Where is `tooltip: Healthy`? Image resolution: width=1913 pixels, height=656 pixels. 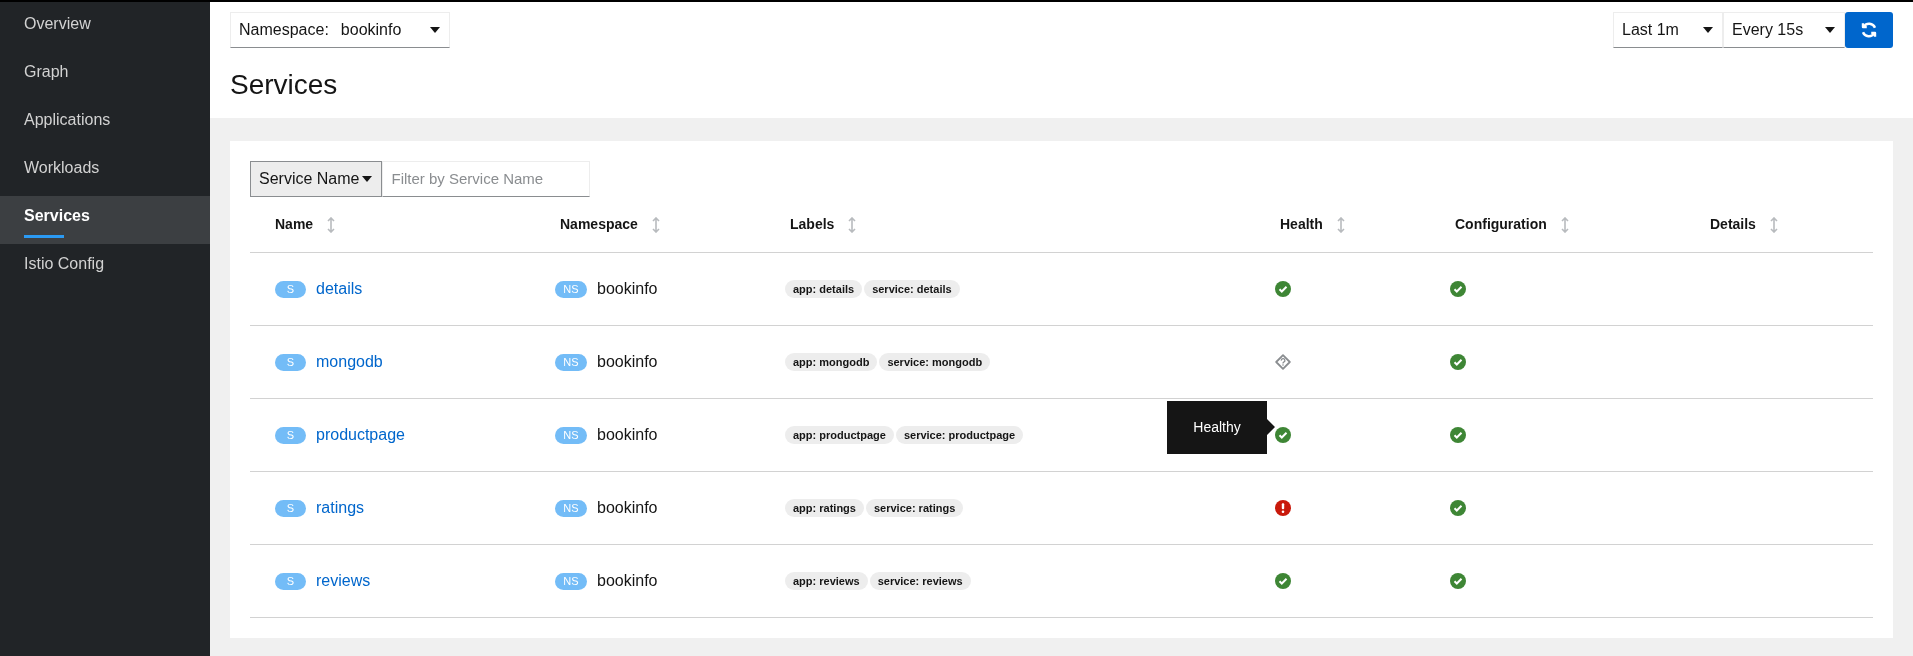 tooltip: Healthy is located at coordinates (1221, 427).